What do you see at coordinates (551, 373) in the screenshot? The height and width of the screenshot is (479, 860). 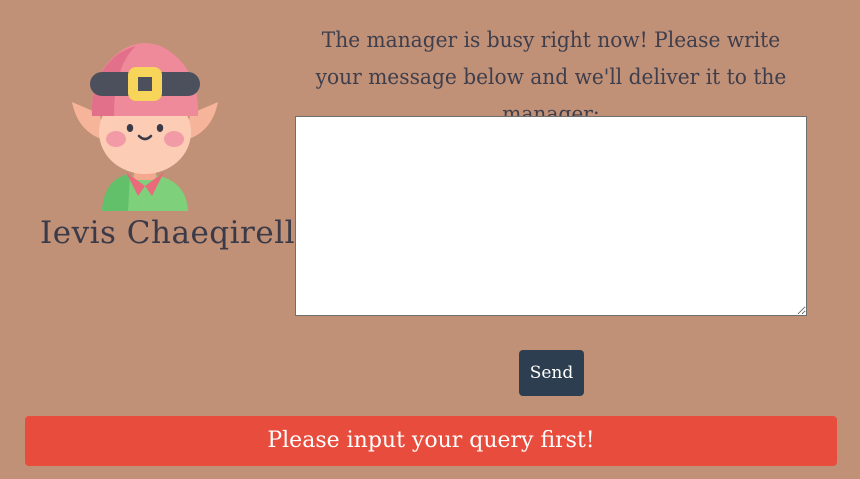 I see `send-button: Send` at bounding box center [551, 373].